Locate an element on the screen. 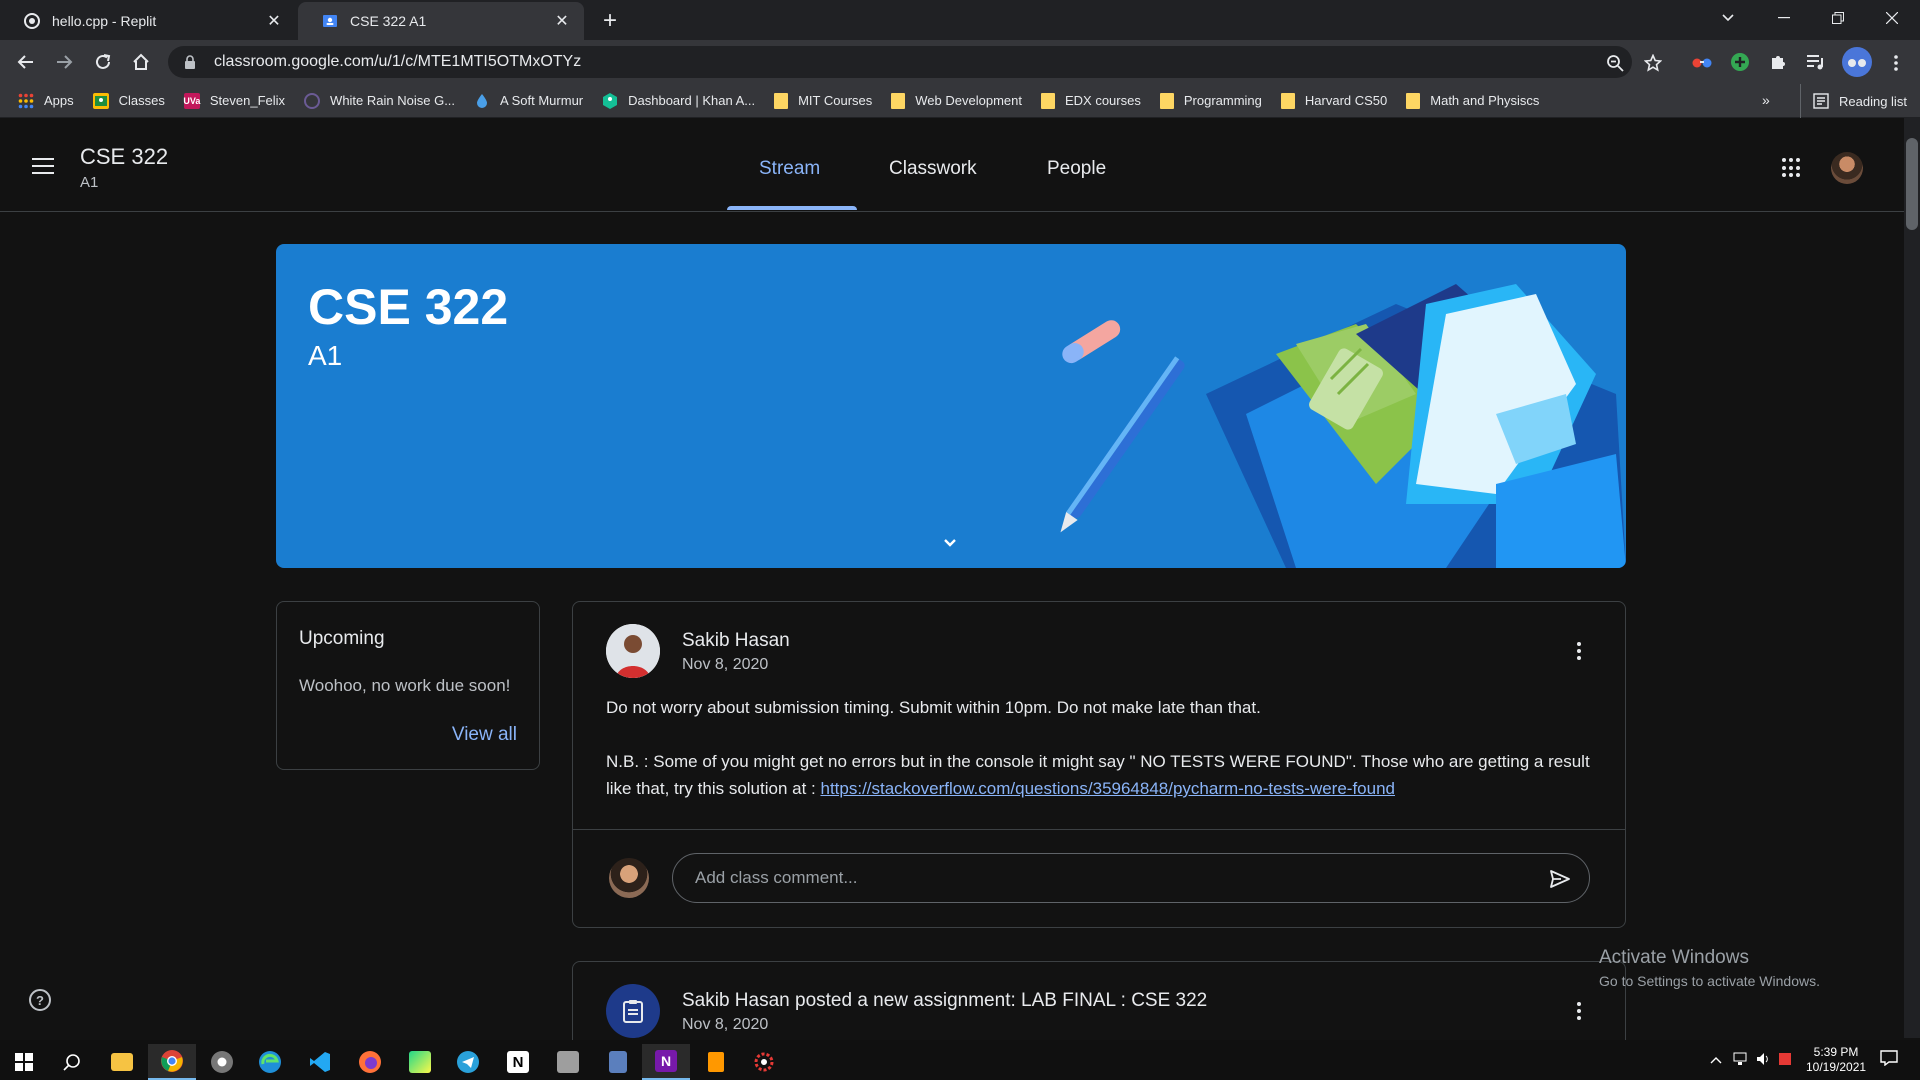 The height and width of the screenshot is (1080, 1920). scrollbar-thumb is located at coordinates (1912, 184).